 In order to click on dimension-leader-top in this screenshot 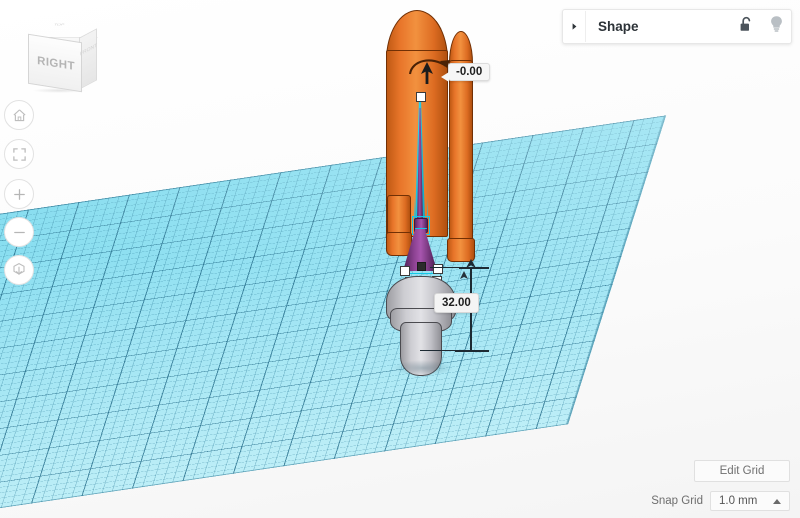, I will do `click(445, 268)`.